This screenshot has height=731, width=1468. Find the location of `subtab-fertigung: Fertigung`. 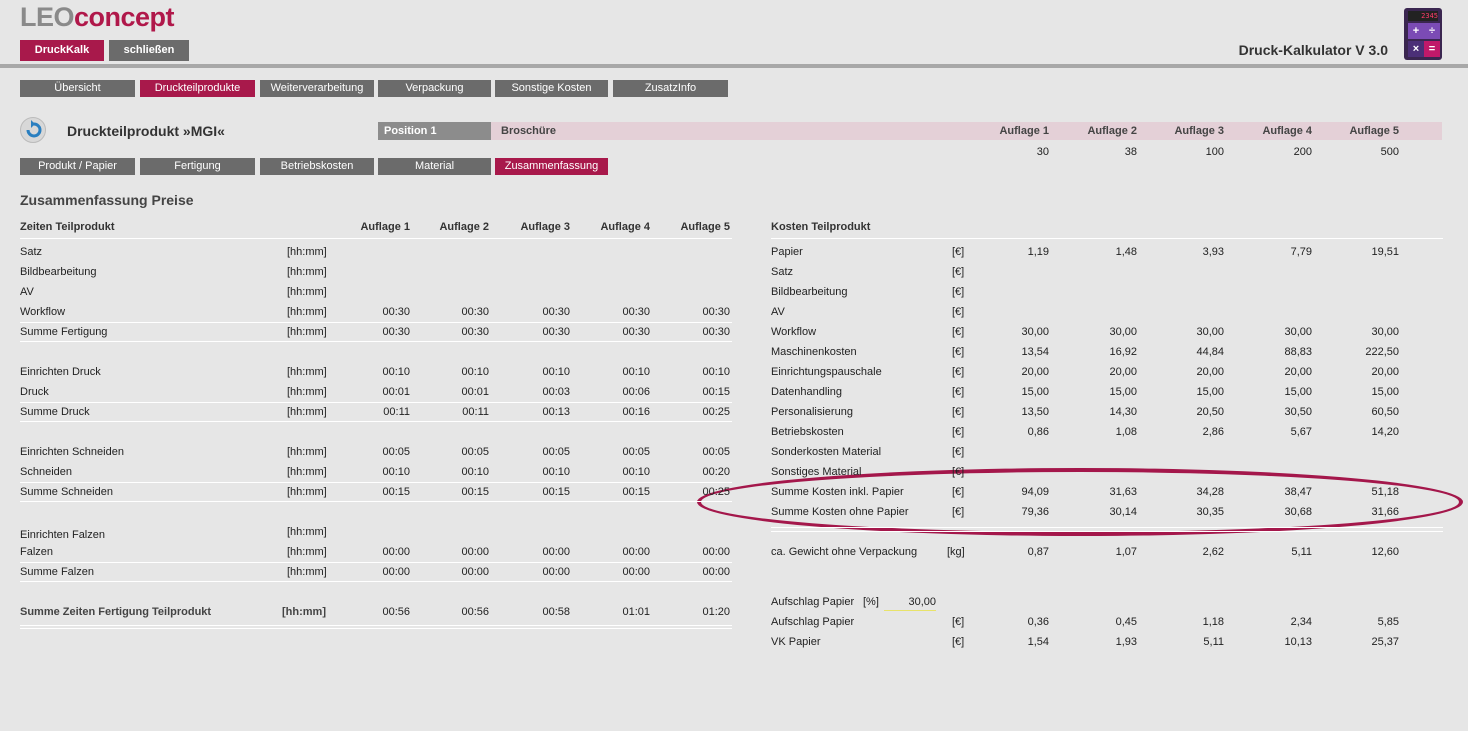

subtab-fertigung: Fertigung is located at coordinates (197, 166).